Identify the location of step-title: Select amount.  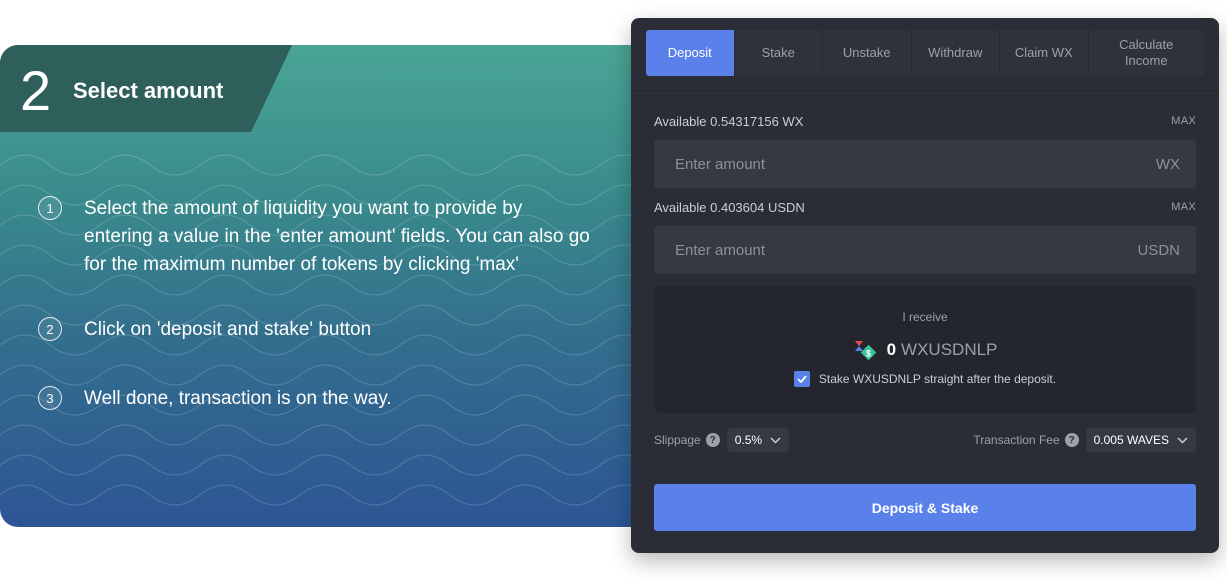
(148, 90).